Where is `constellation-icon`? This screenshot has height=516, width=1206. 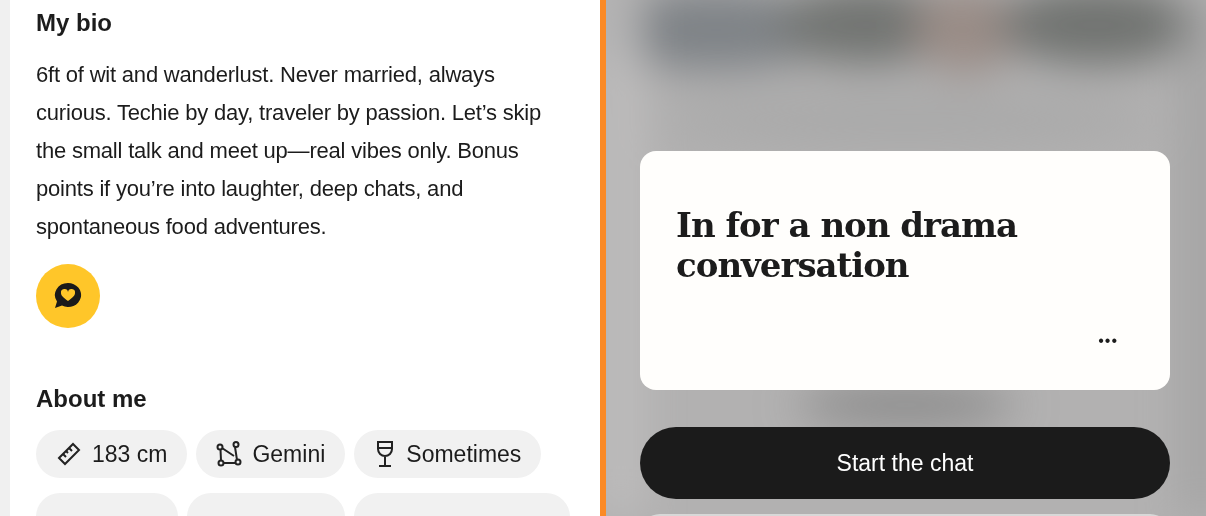 constellation-icon is located at coordinates (229, 454).